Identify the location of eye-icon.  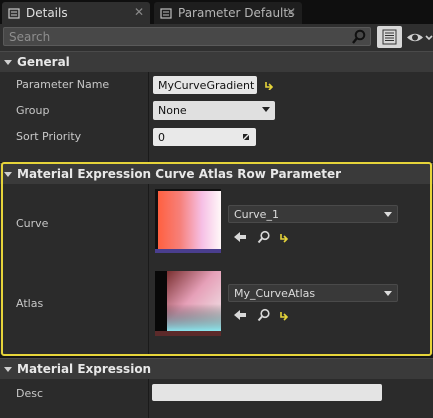
(420, 37).